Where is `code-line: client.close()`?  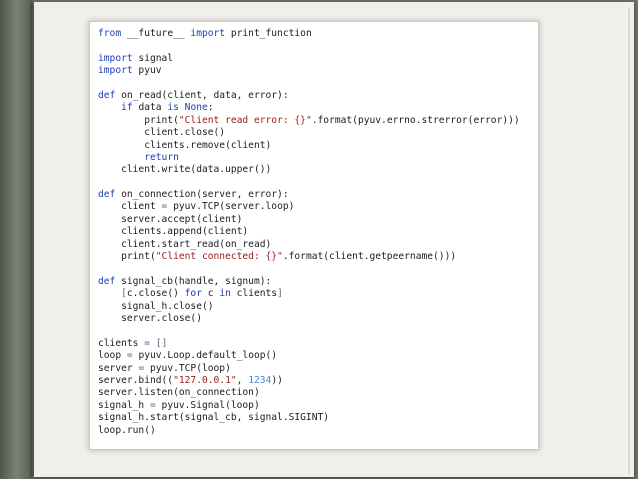
code-line: client.close() is located at coordinates (162, 133).